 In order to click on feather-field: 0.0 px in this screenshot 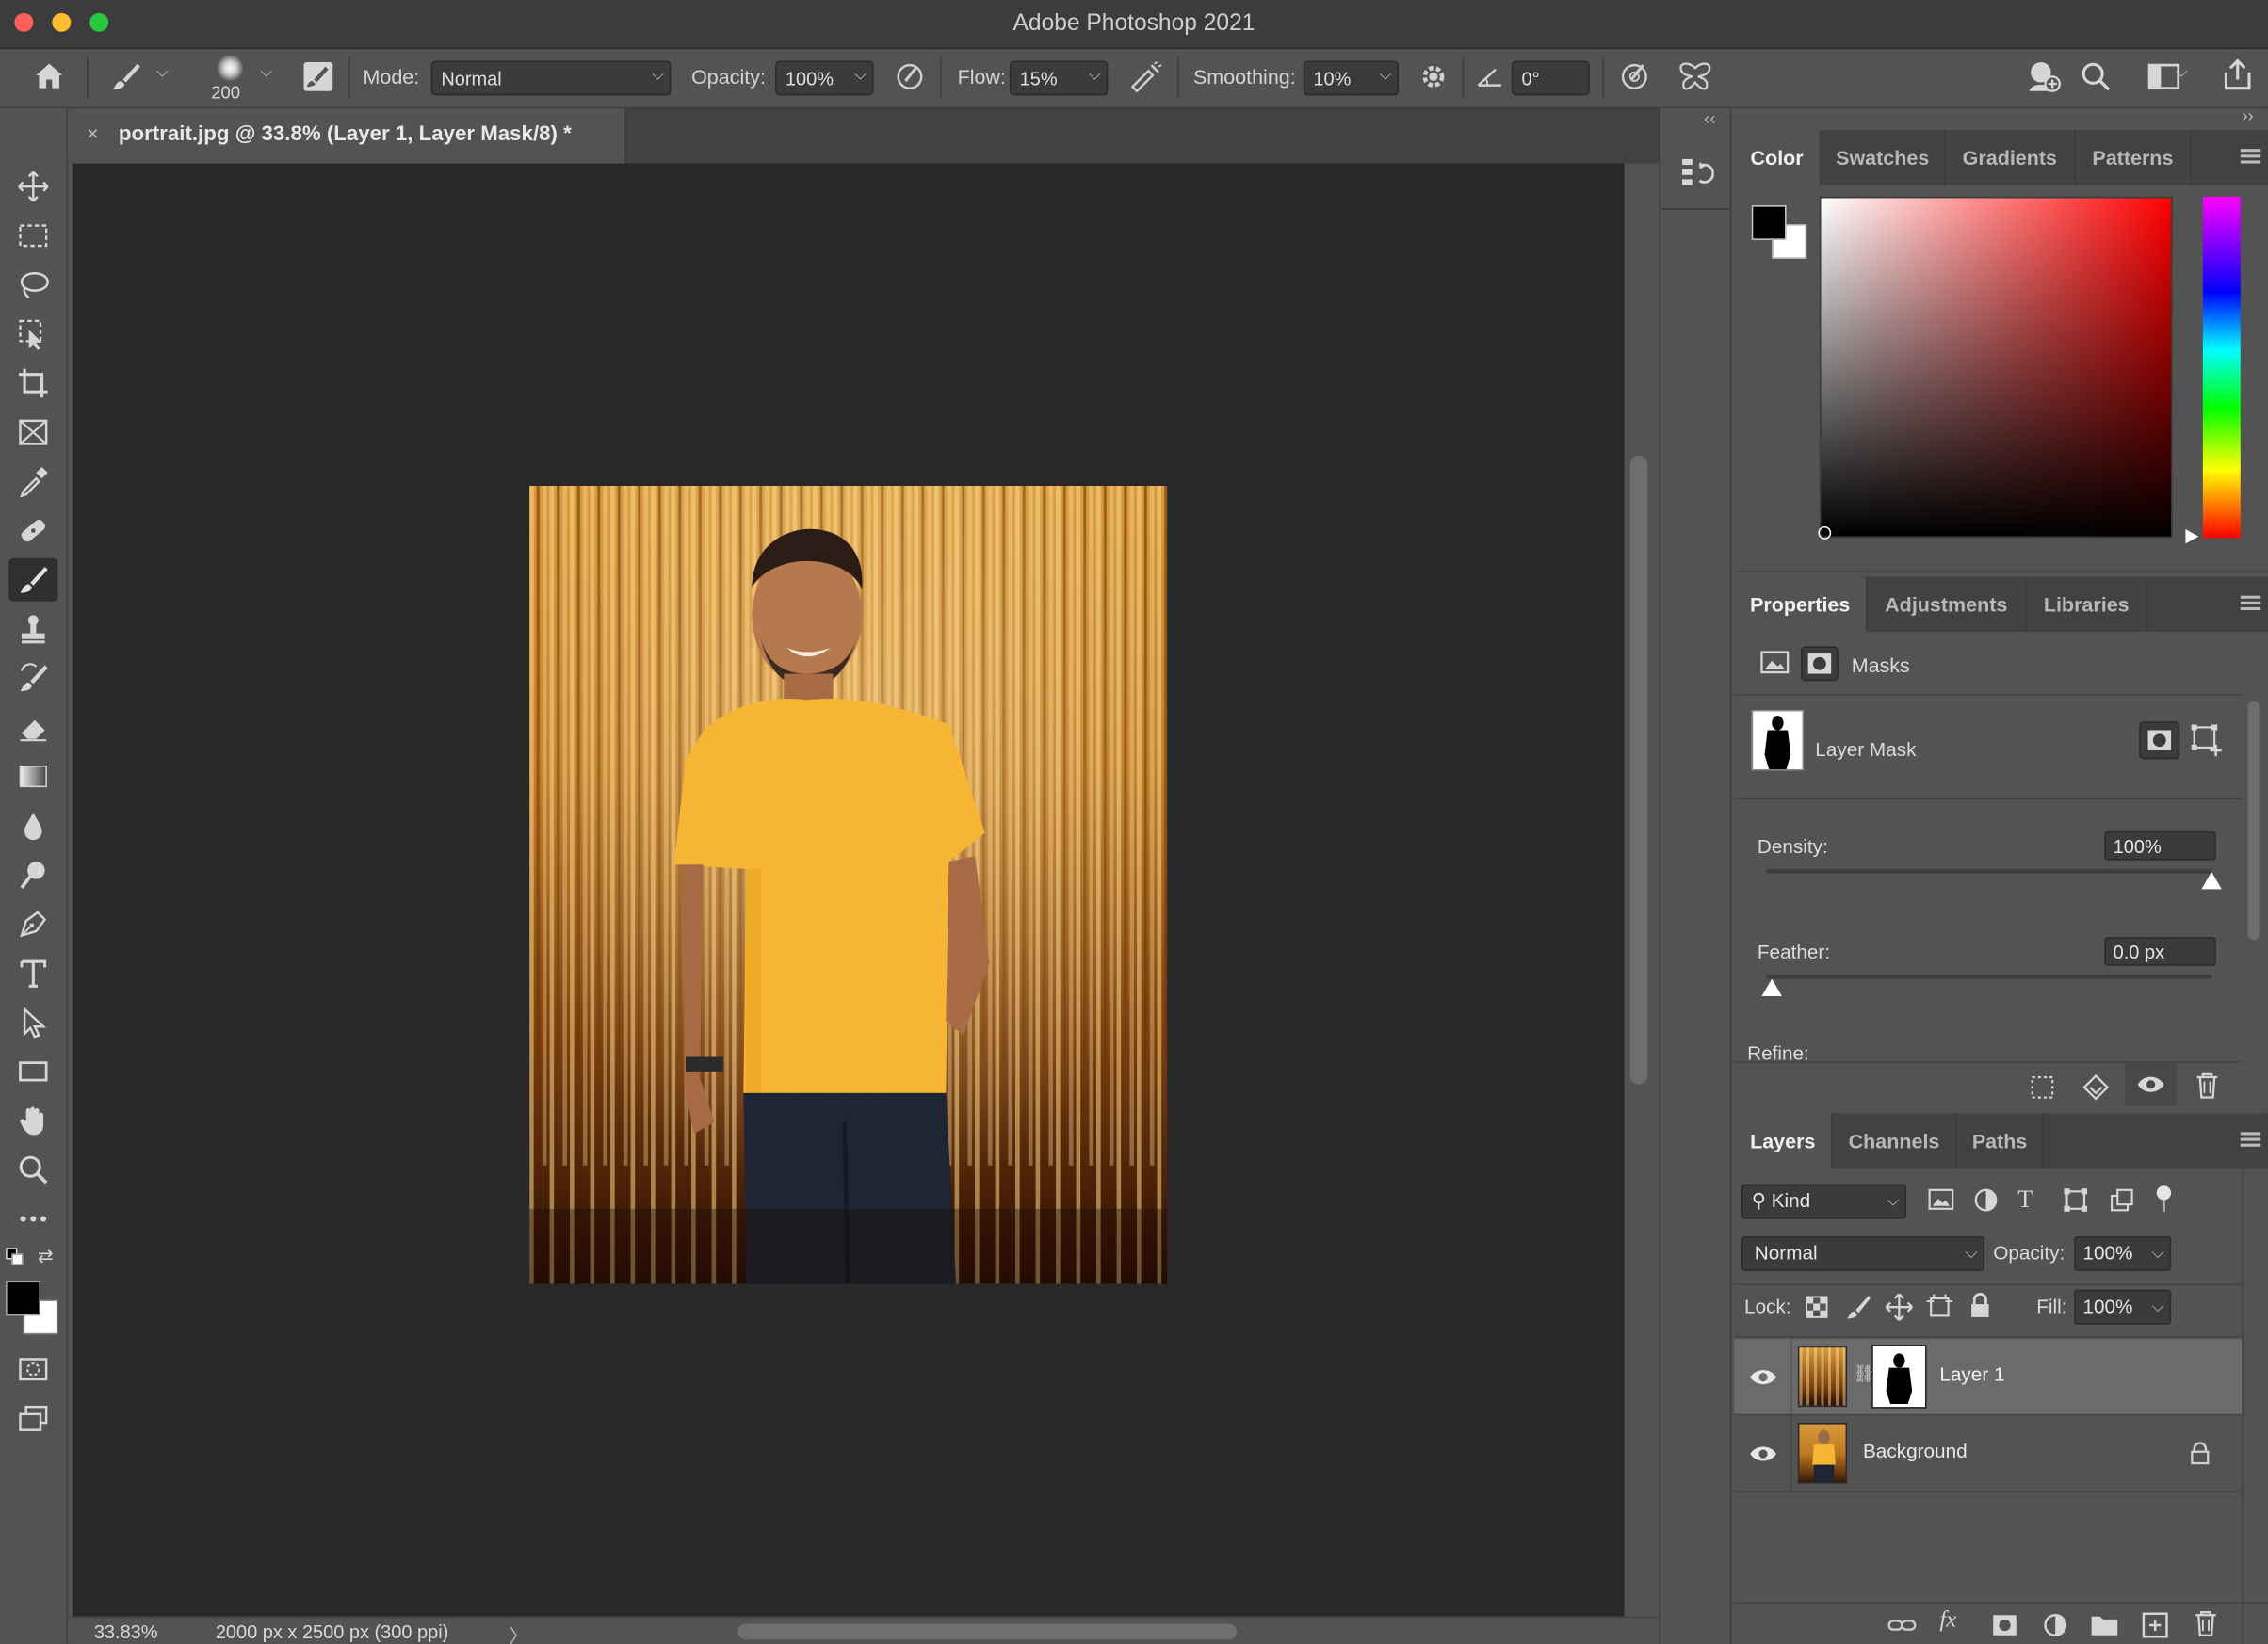, I will do `click(2160, 952)`.